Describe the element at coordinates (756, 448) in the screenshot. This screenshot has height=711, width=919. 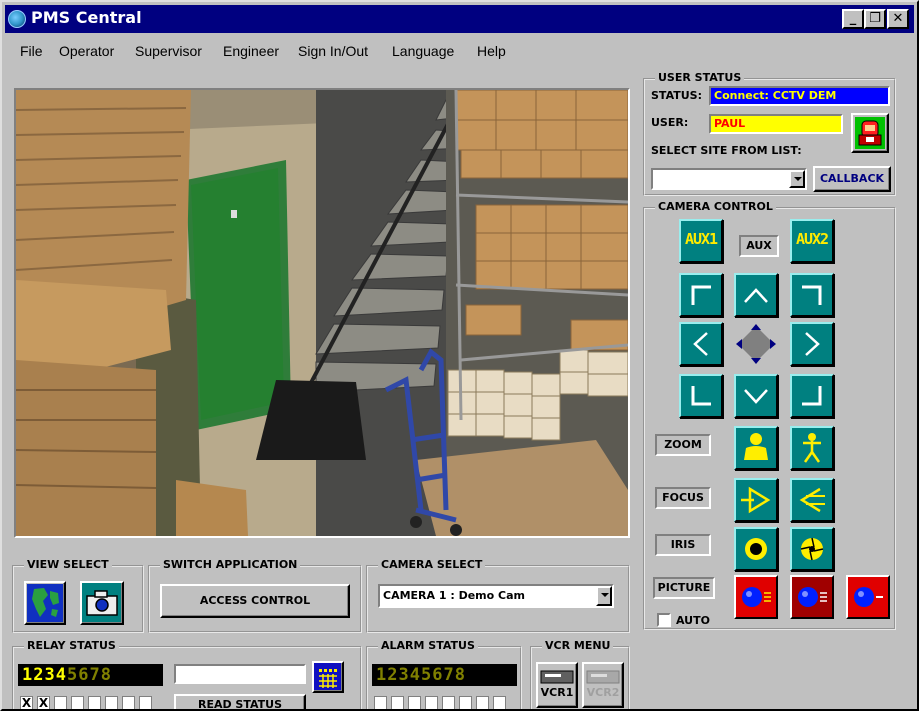
I see `zoom-out-button` at that location.